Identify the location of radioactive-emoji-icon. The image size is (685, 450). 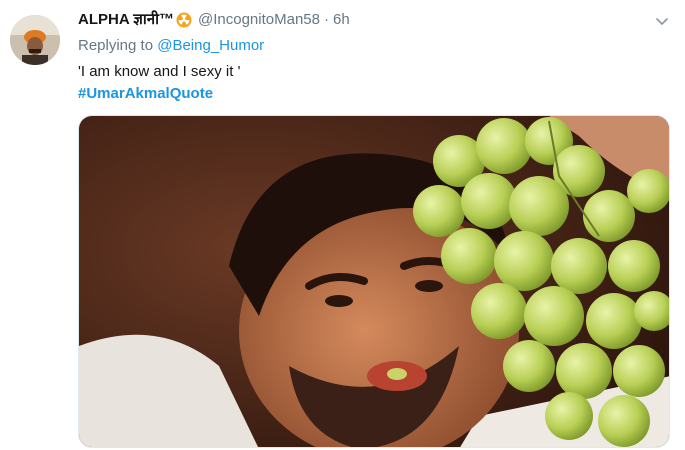
(184, 20).